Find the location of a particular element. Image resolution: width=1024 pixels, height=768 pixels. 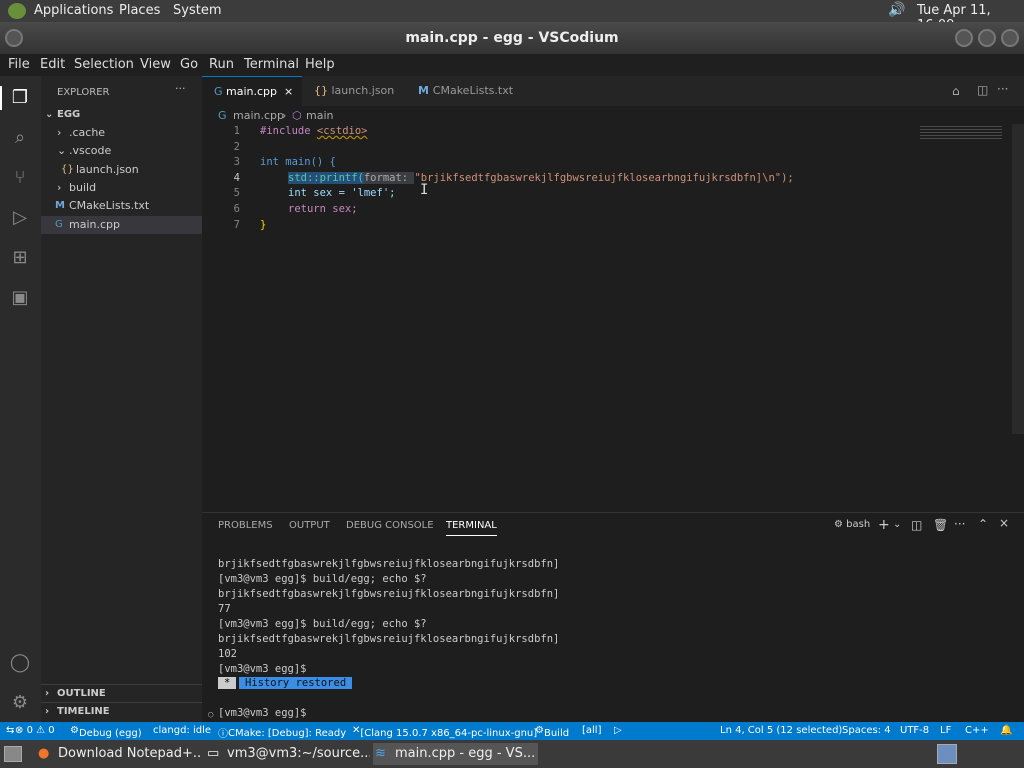

code-line-6: return sex; is located at coordinates (323, 209).